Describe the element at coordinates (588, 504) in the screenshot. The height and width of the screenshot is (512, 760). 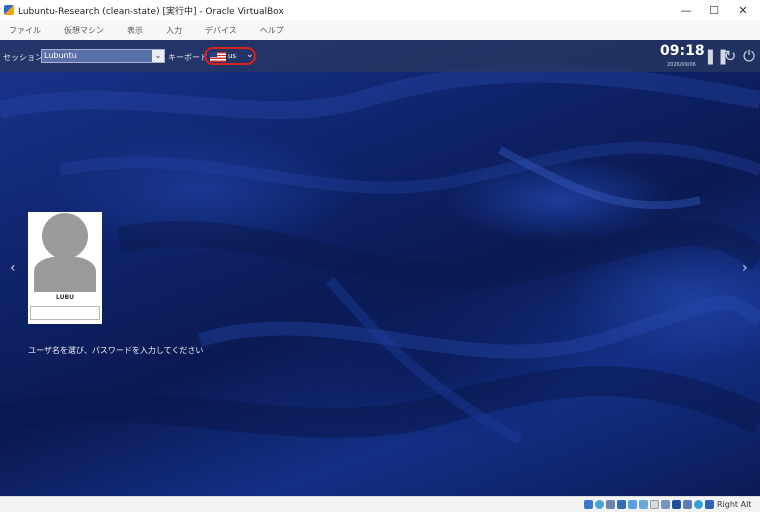
I see `harddisk-icon` at that location.